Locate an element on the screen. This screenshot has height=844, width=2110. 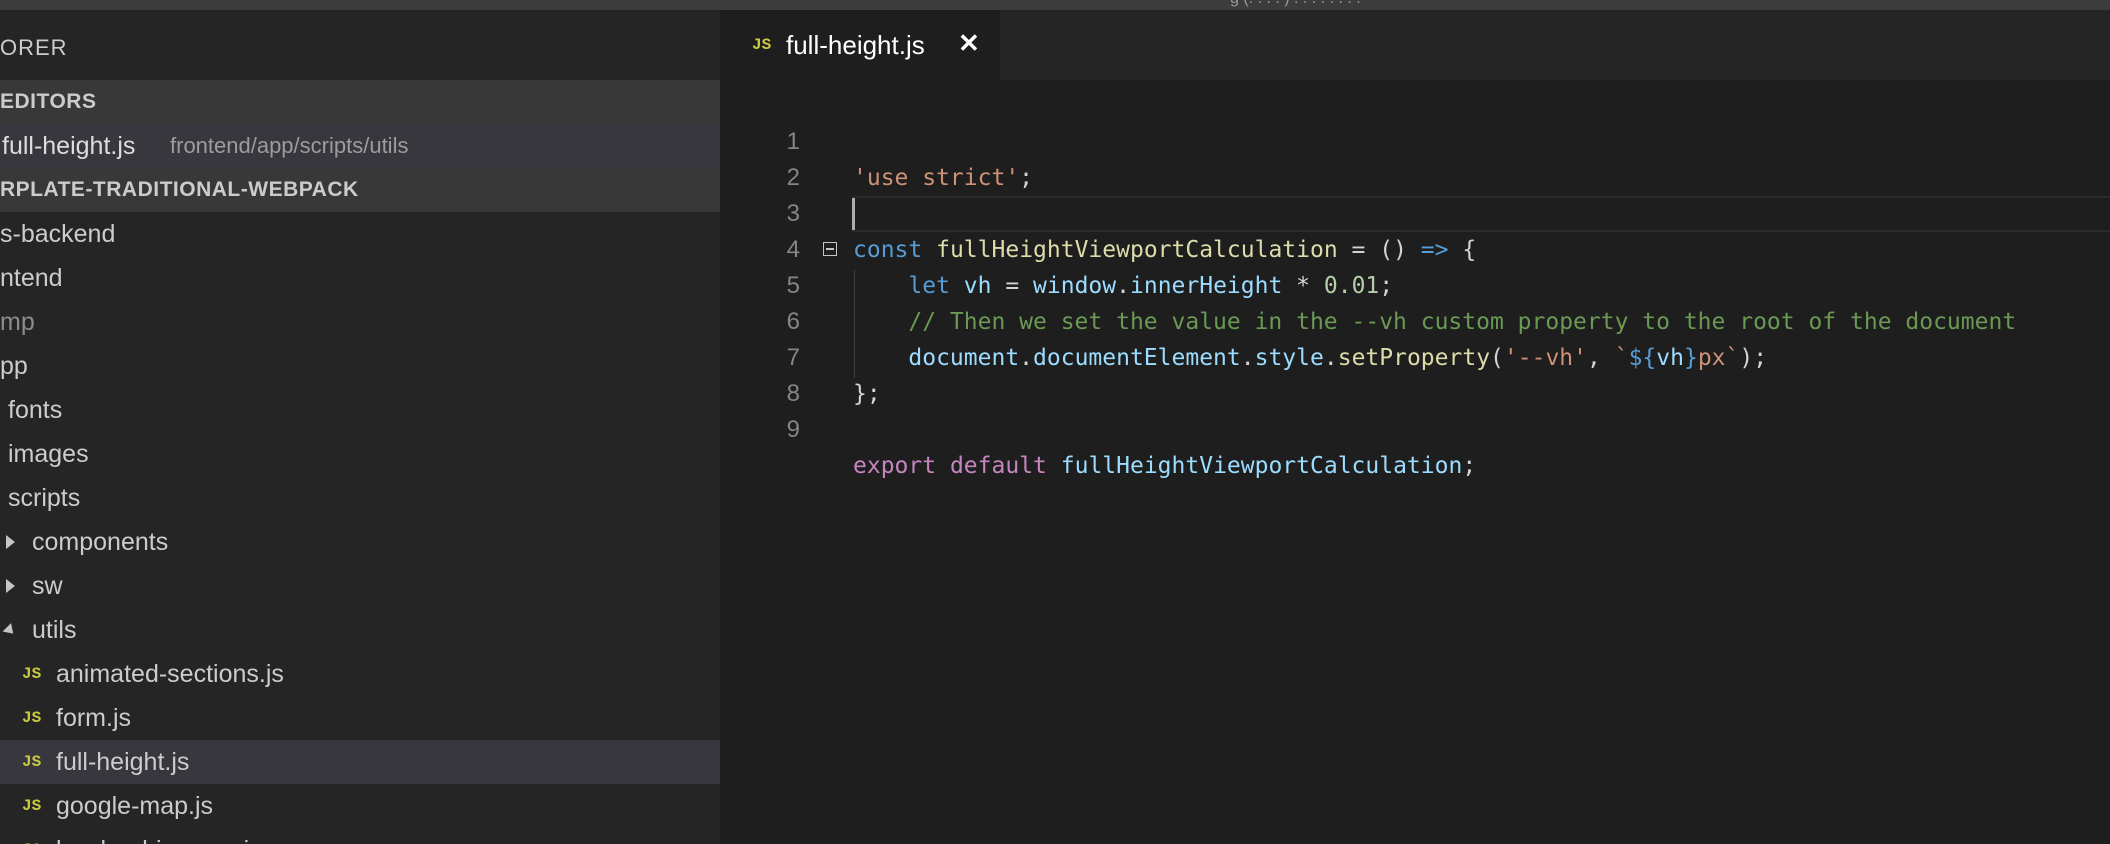
editor-tab-bar: JS full-height.js ✕ is located at coordinates (1415, 45).